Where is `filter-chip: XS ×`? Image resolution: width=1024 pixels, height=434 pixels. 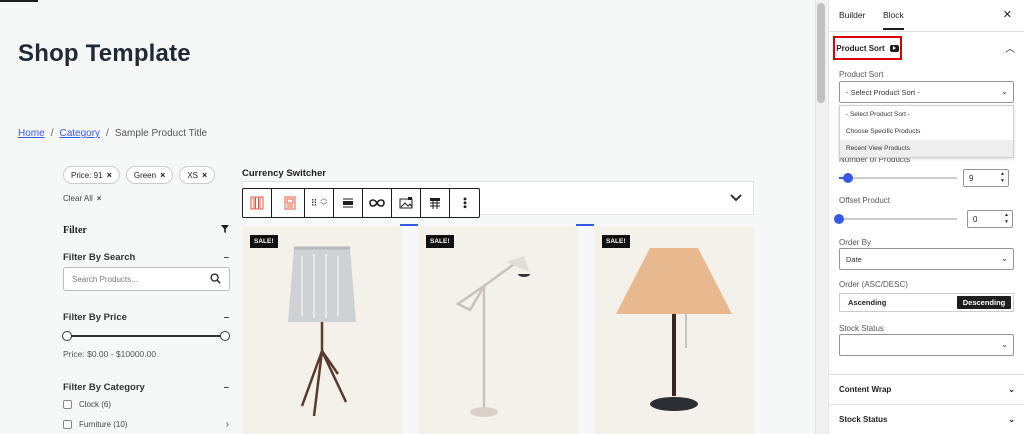 filter-chip: XS × is located at coordinates (197, 175).